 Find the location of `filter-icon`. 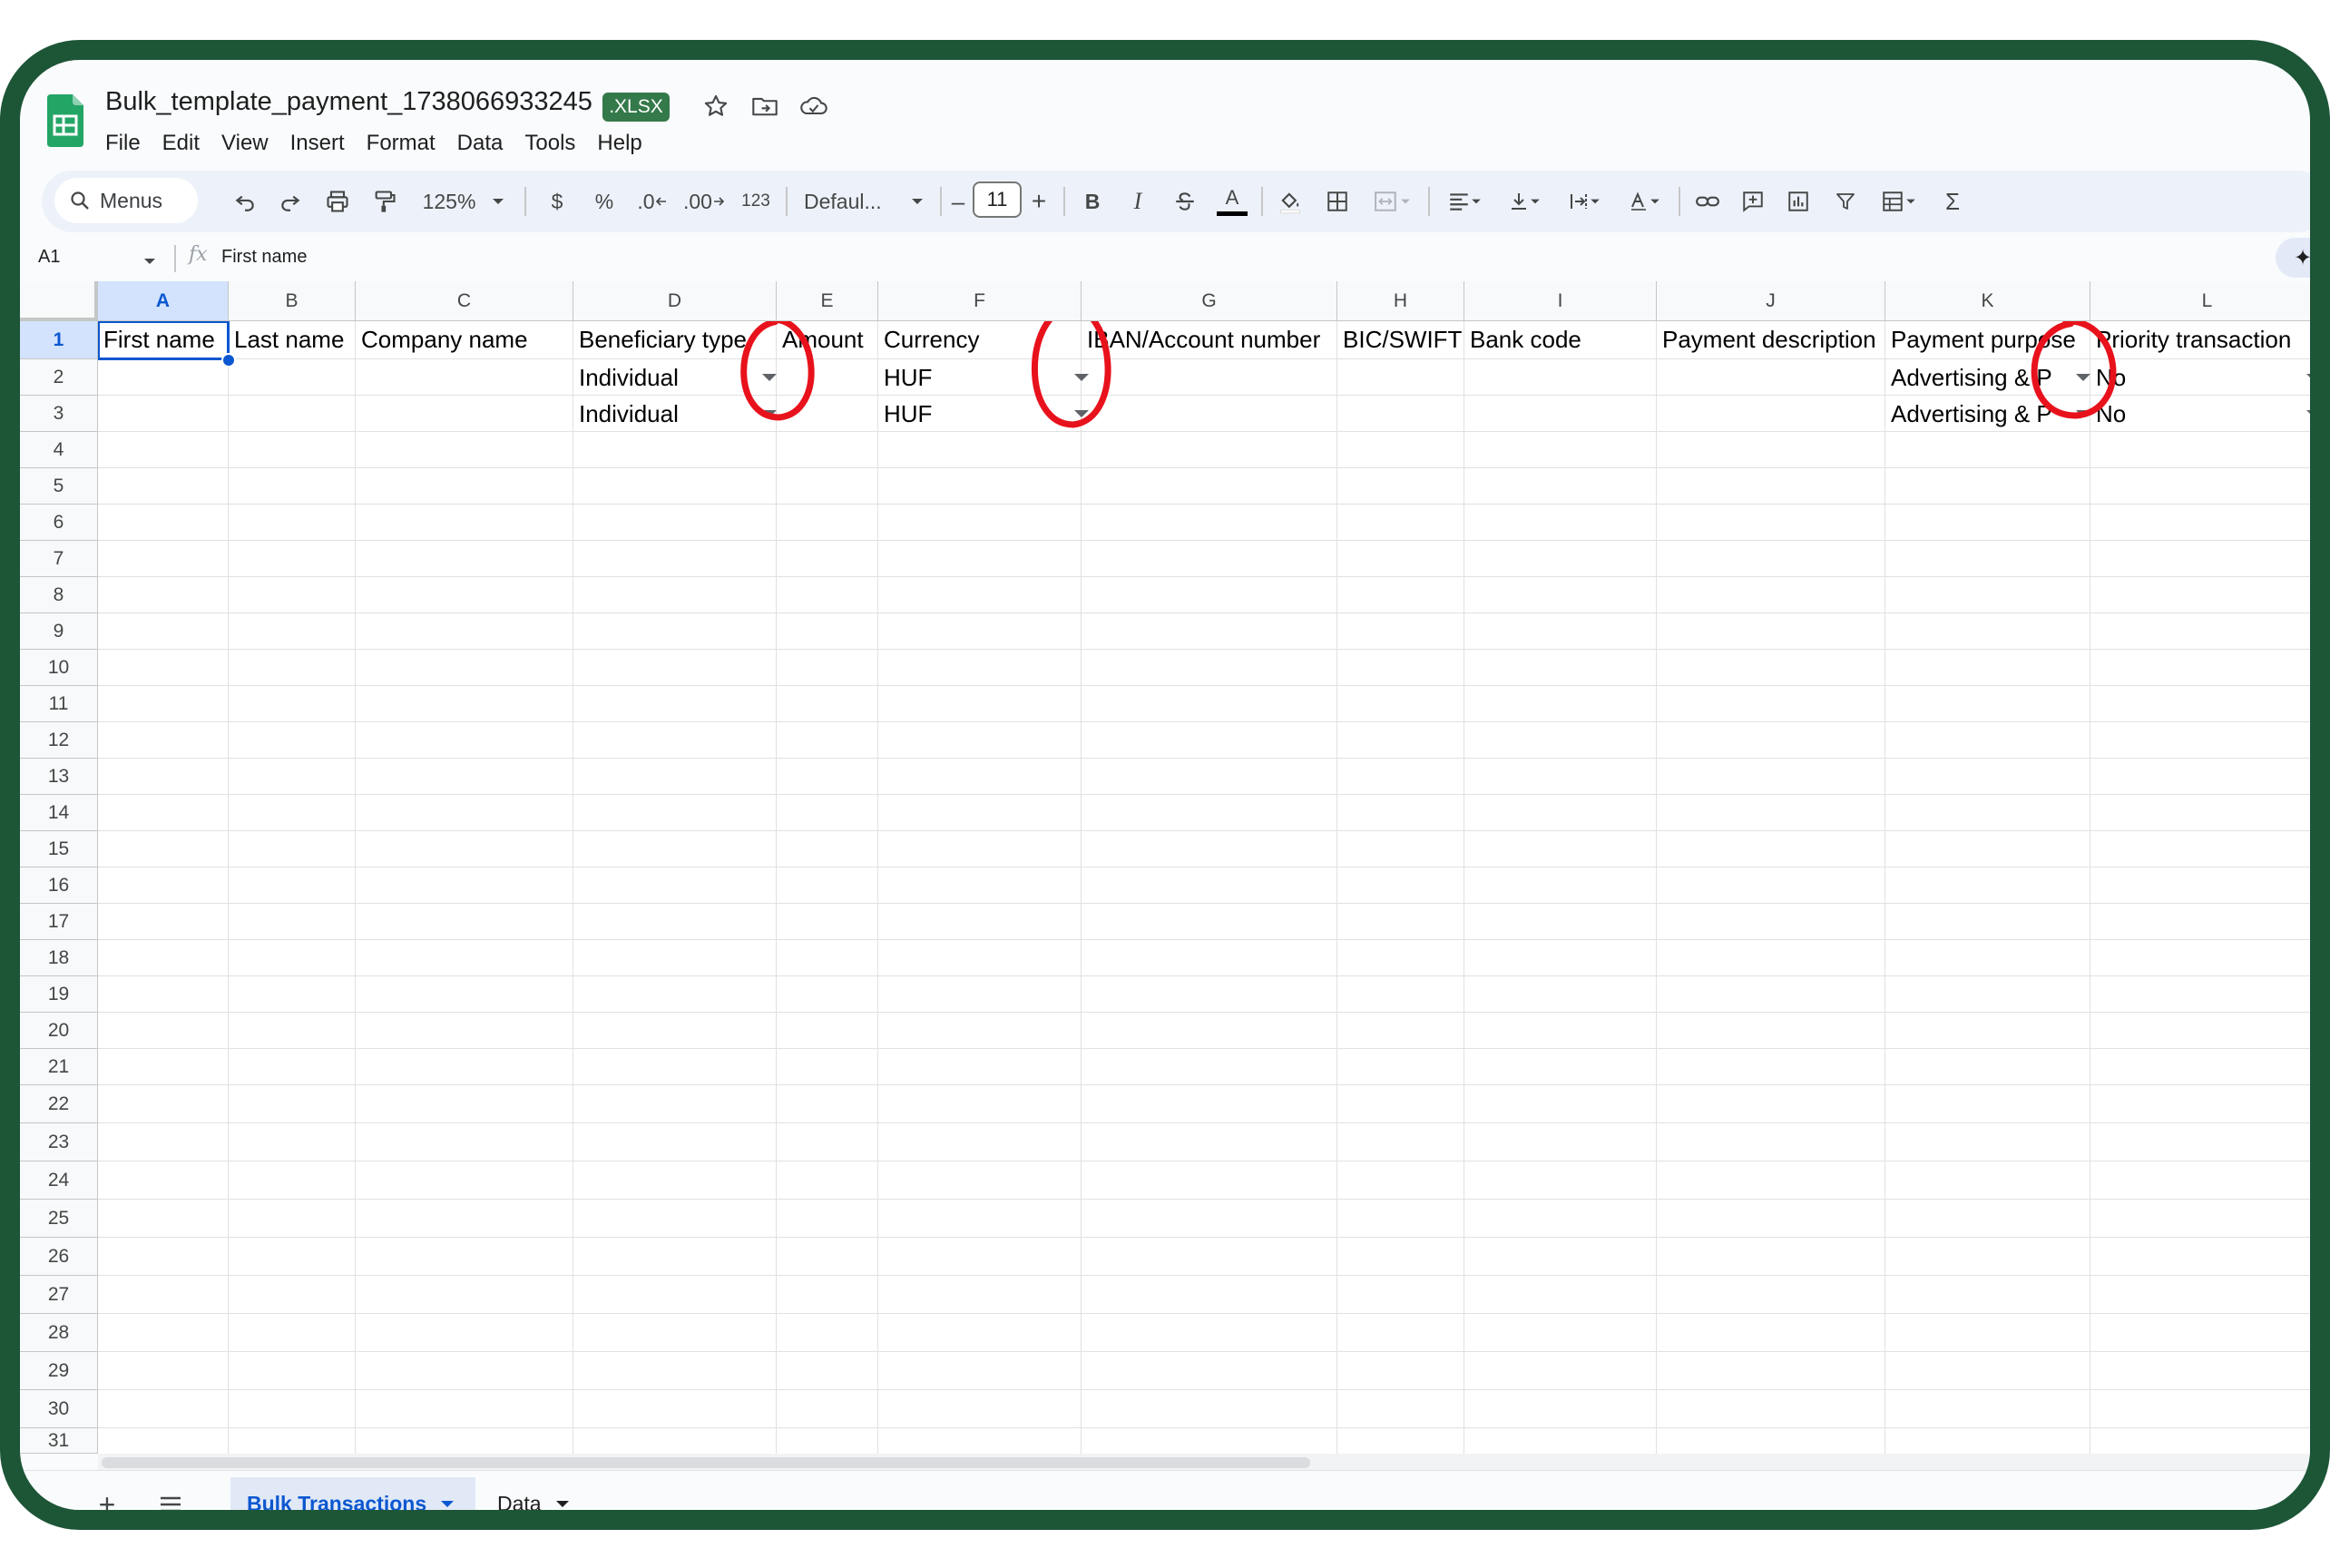

filter-icon is located at coordinates (1845, 201).